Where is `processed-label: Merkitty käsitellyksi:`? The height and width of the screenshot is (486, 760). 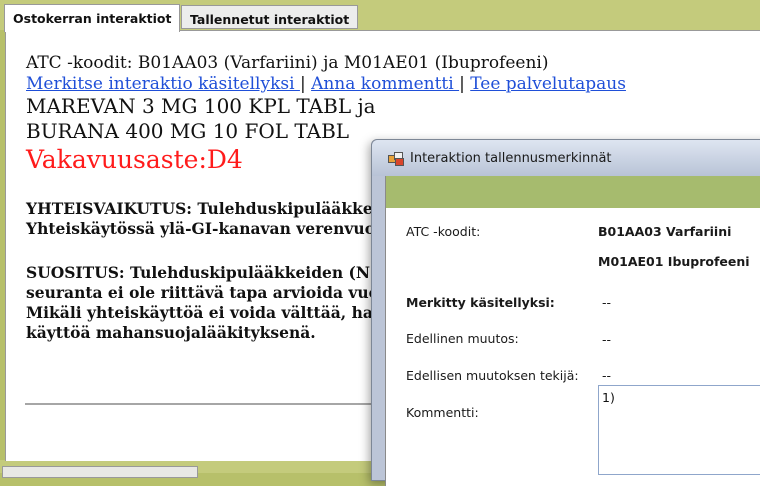
processed-label: Merkitty käsitellyksi: is located at coordinates (480, 302).